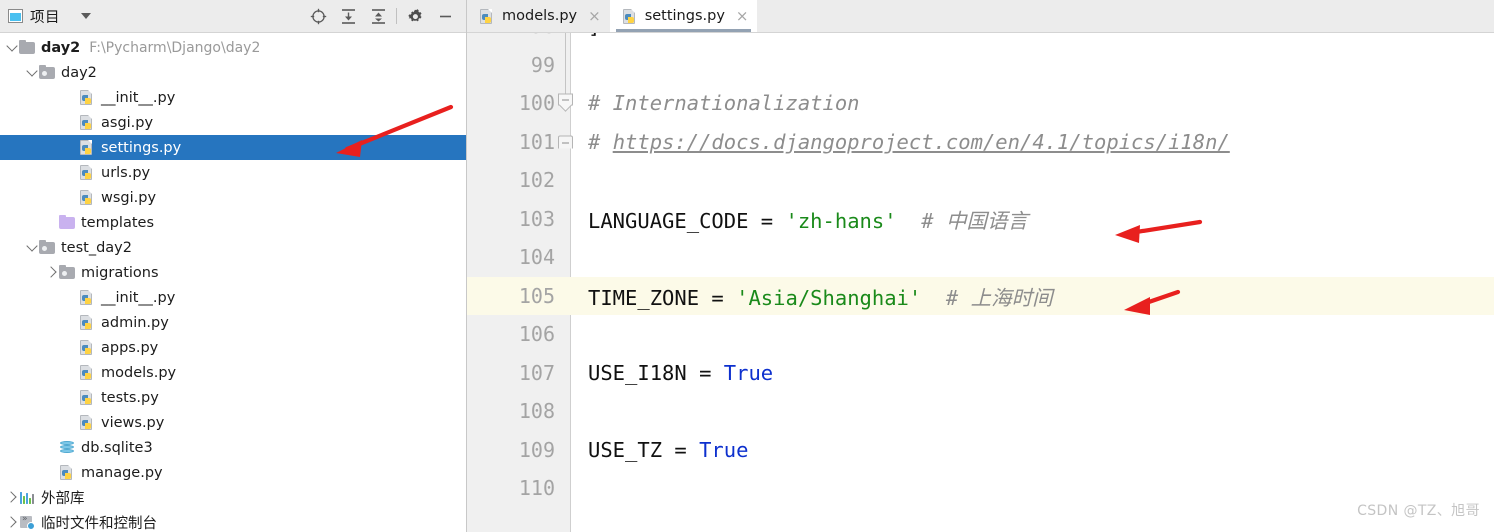  I want to click on code-line-text: USE_TZ = True, so click(662, 450).